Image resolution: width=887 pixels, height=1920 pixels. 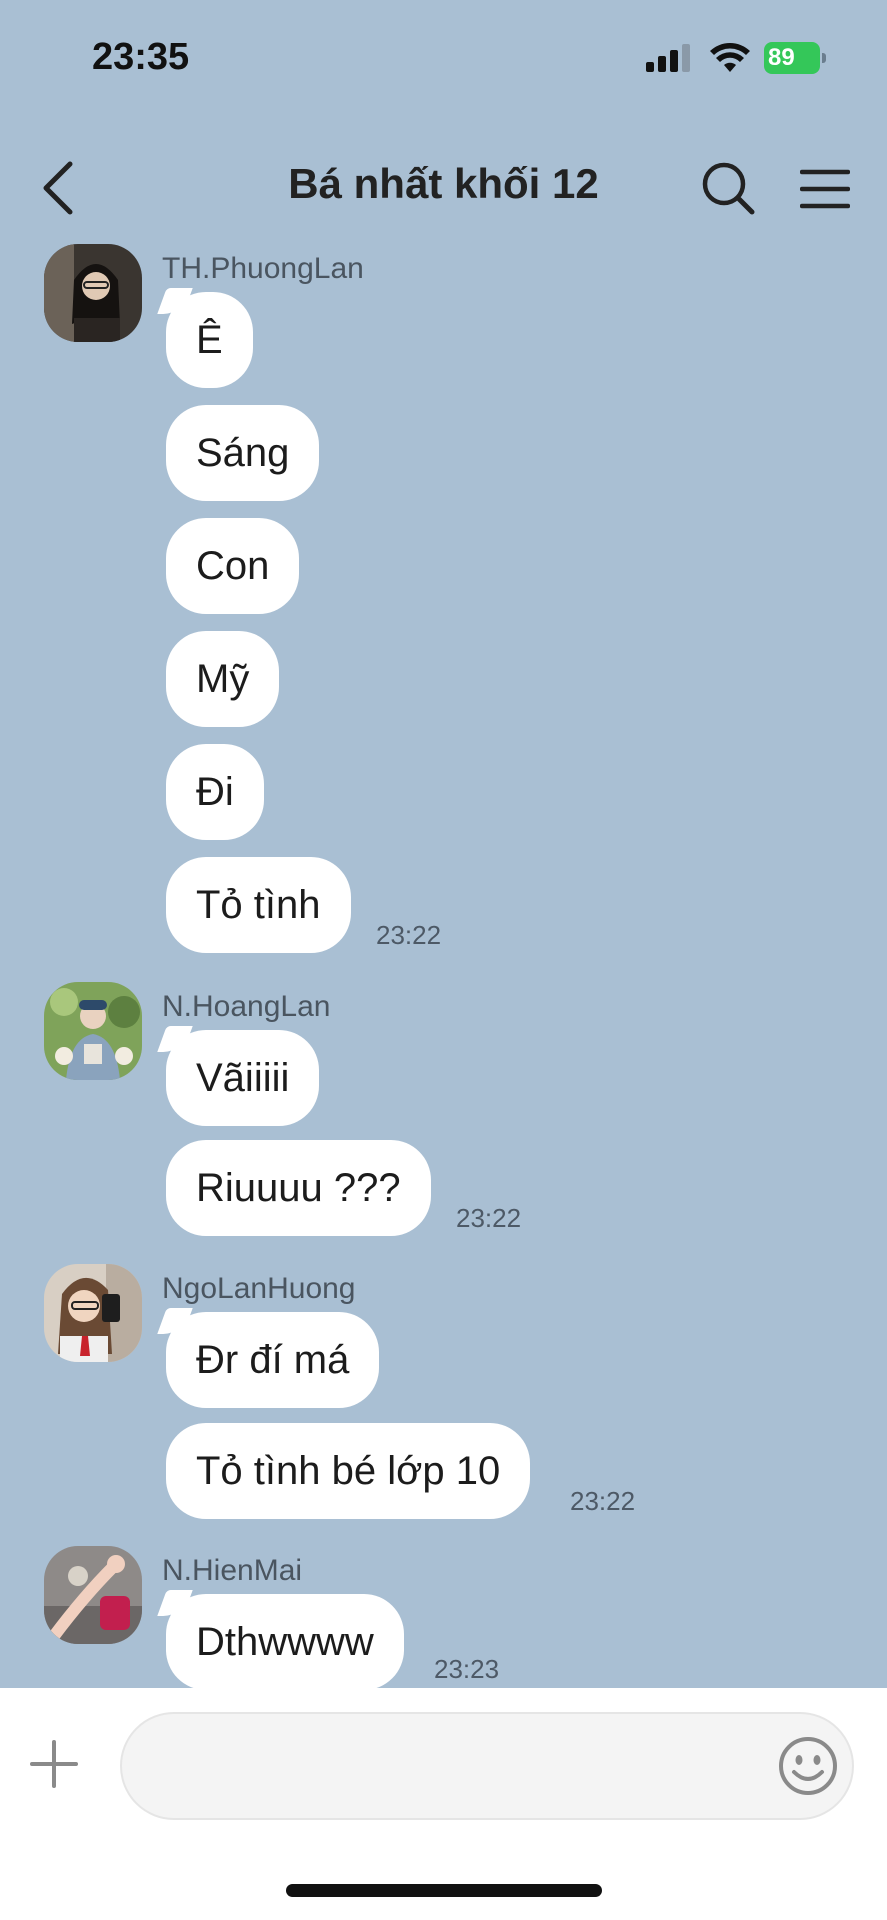 I want to click on message-bubble: Con, so click(x=233, y=566).